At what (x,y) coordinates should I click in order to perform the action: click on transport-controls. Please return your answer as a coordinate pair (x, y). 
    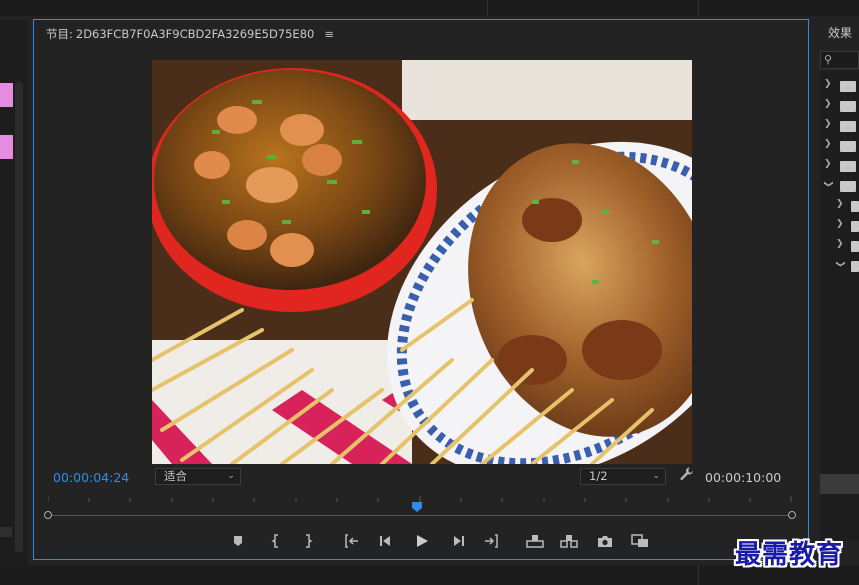
    Looking at the image, I should click on (422, 541).